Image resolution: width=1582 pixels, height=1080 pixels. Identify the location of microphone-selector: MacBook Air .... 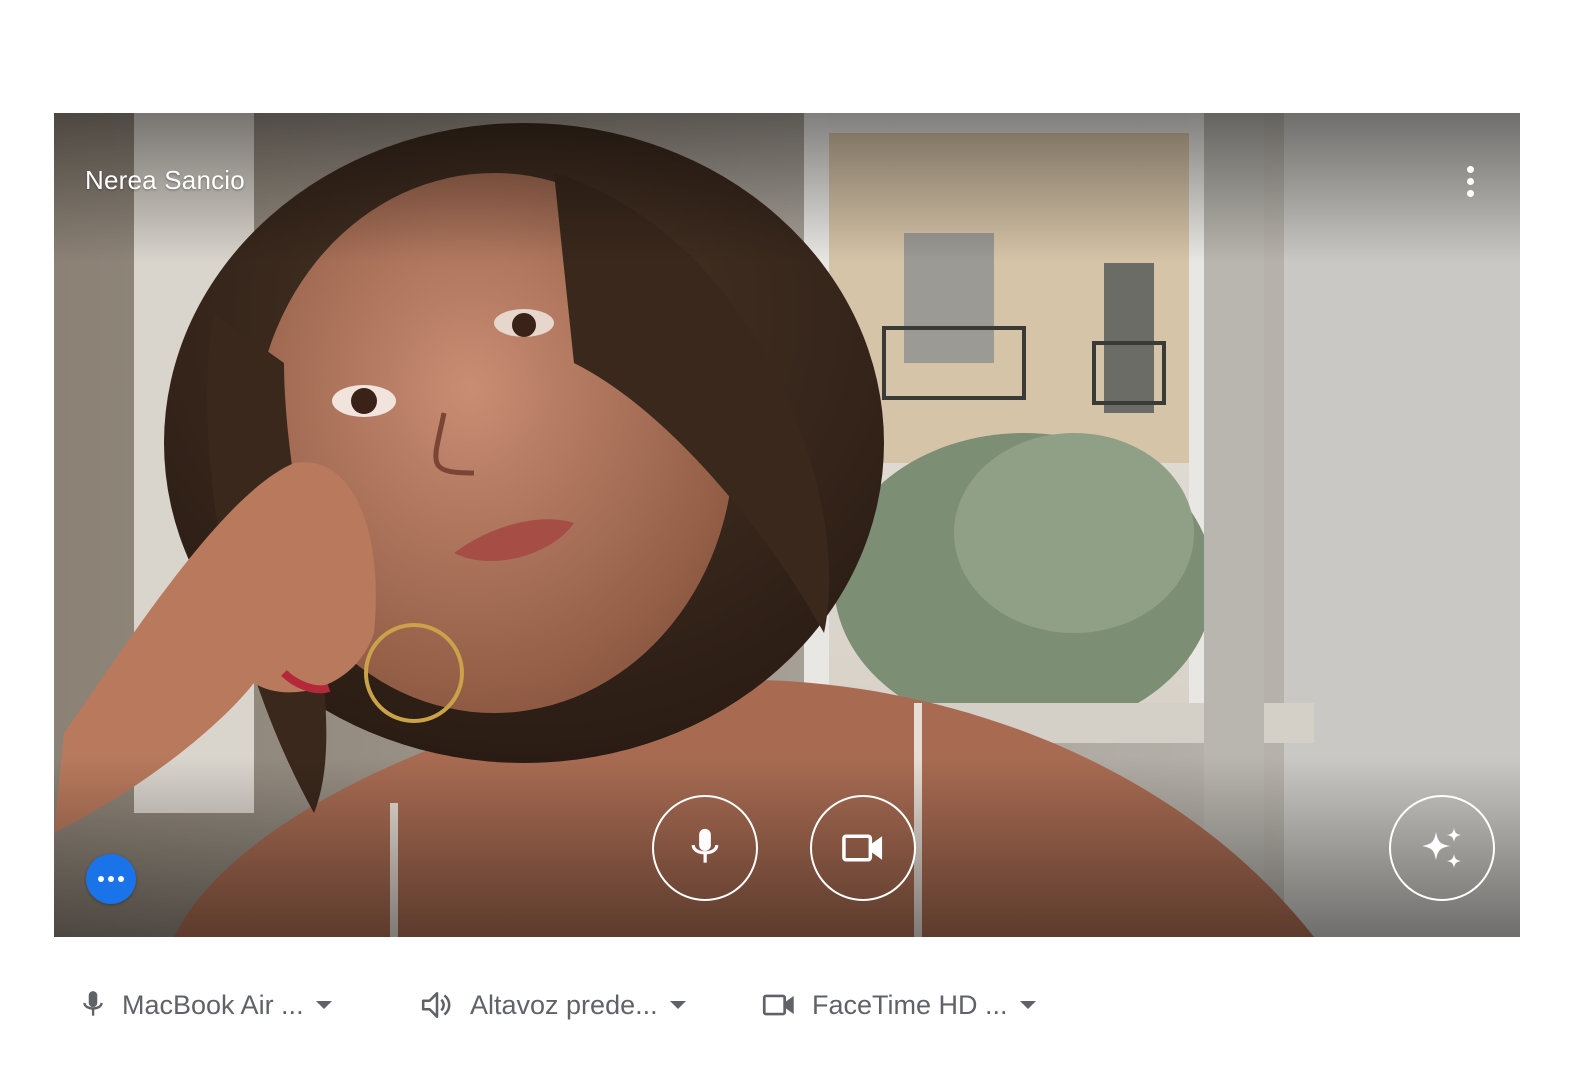
(206, 1005).